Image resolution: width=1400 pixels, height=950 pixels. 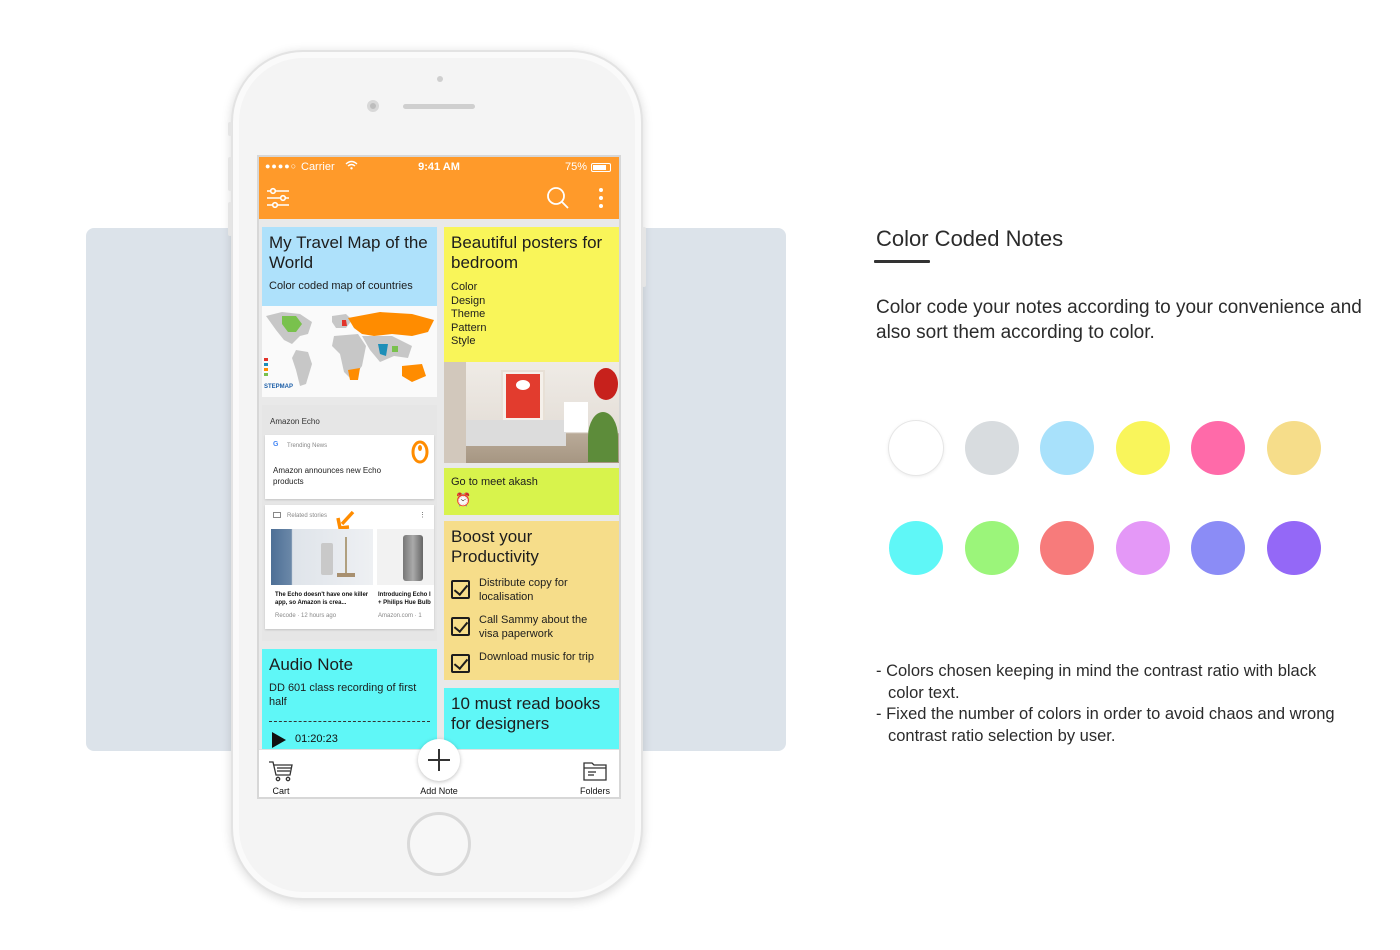 I want to click on tab-label: Add Note, so click(x=439, y=791).